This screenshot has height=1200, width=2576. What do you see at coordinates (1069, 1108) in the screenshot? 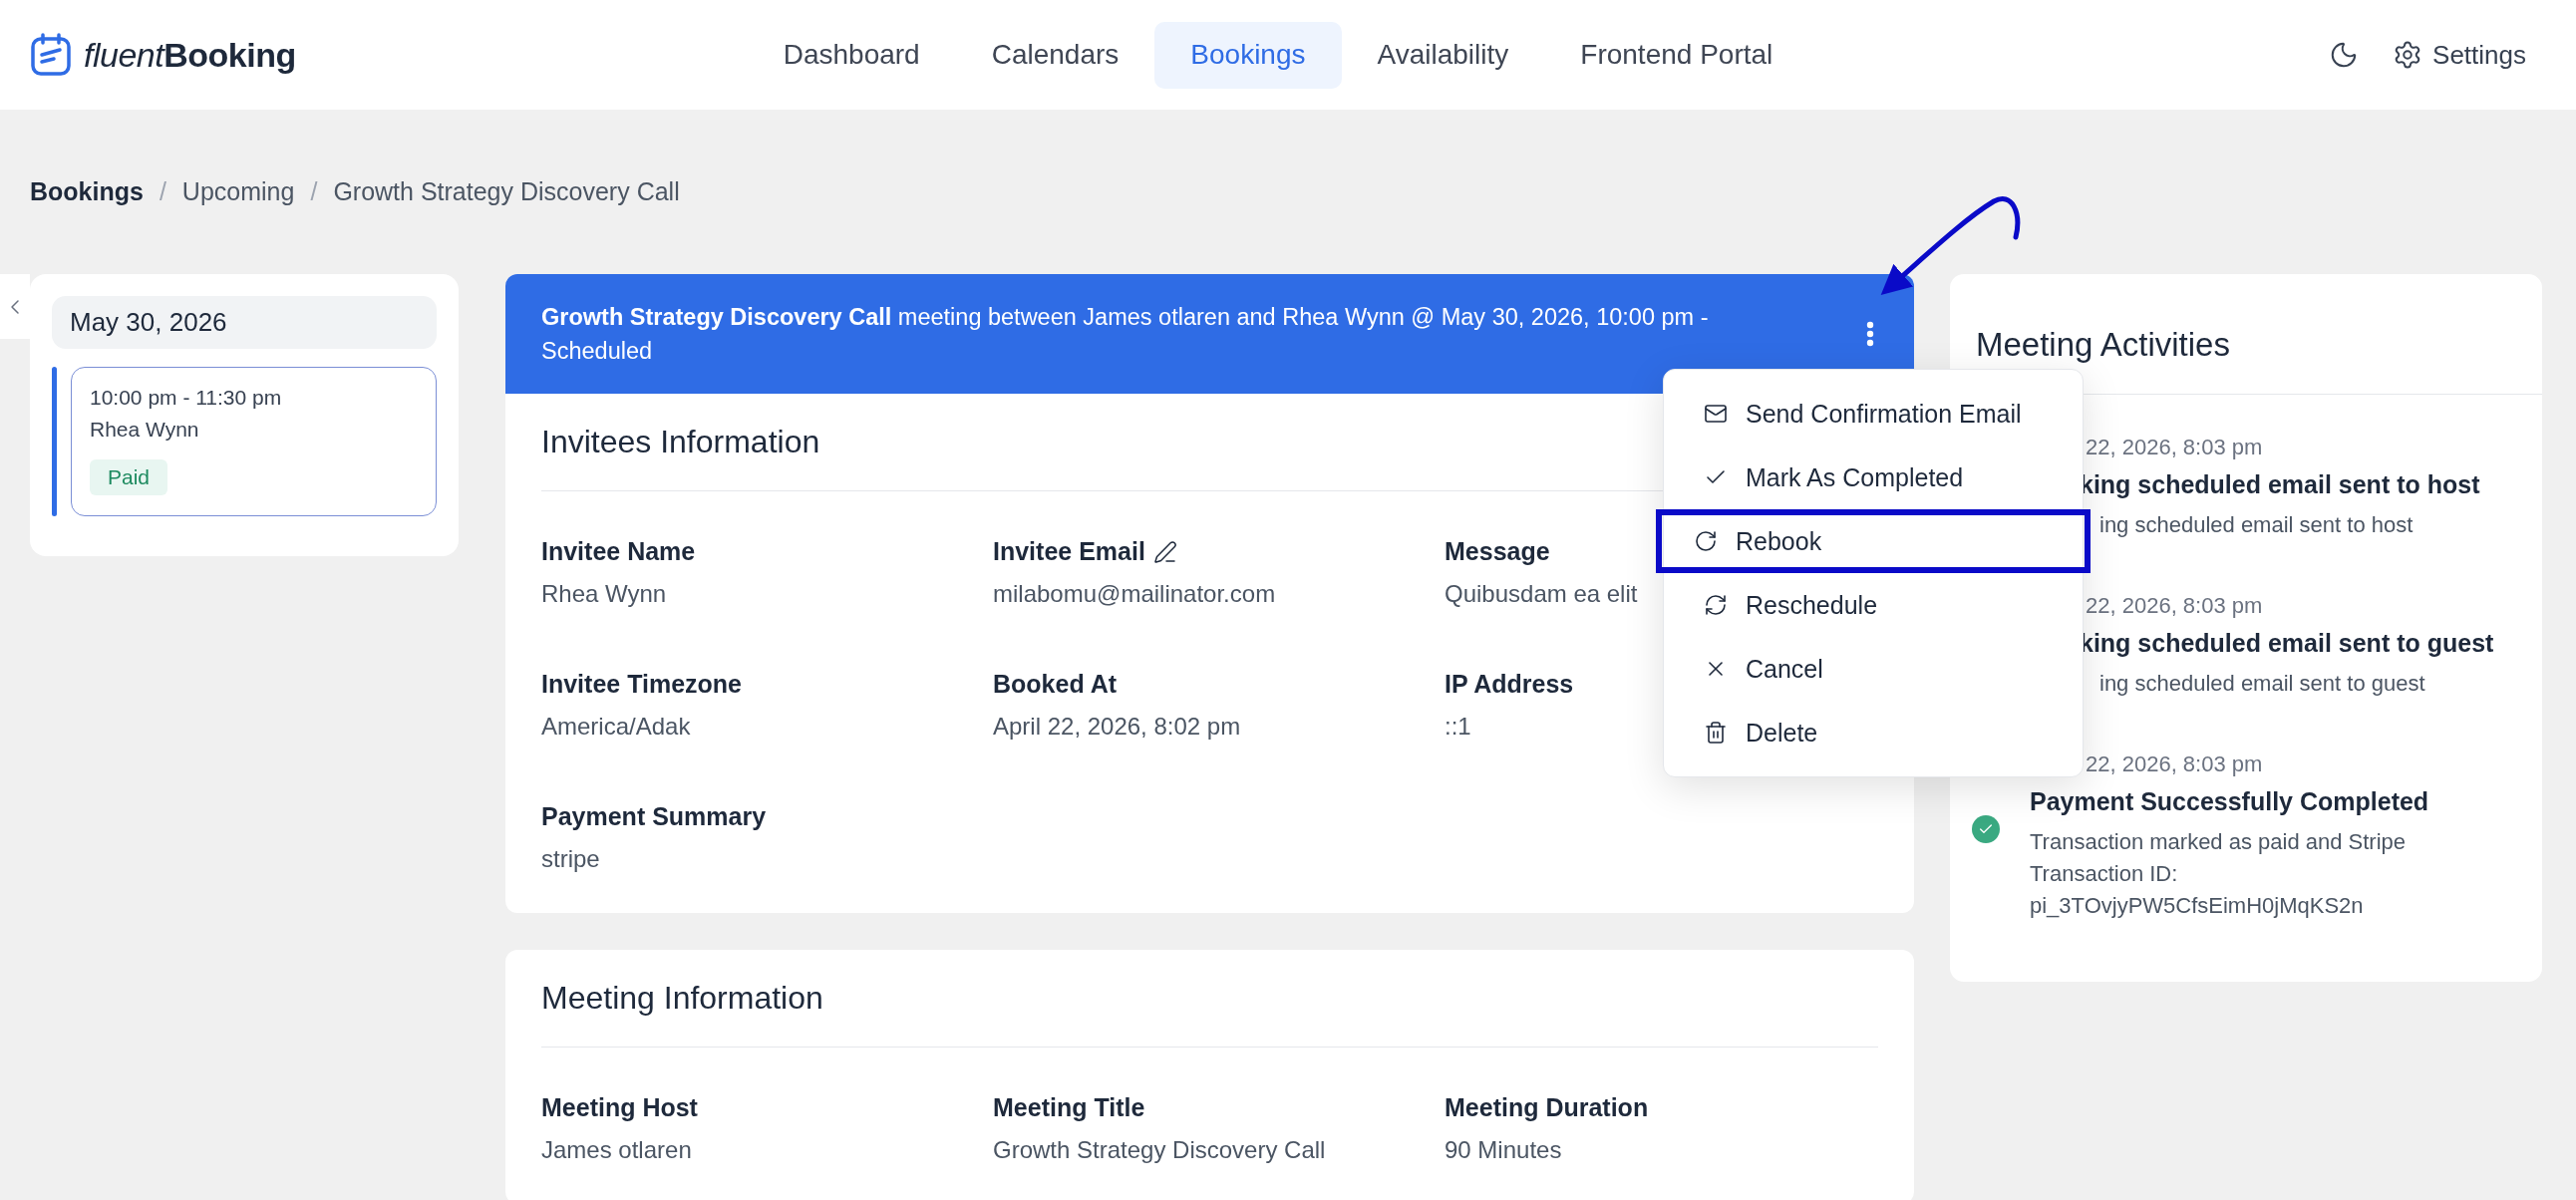
I see `field-label: Meeting Title` at bounding box center [1069, 1108].